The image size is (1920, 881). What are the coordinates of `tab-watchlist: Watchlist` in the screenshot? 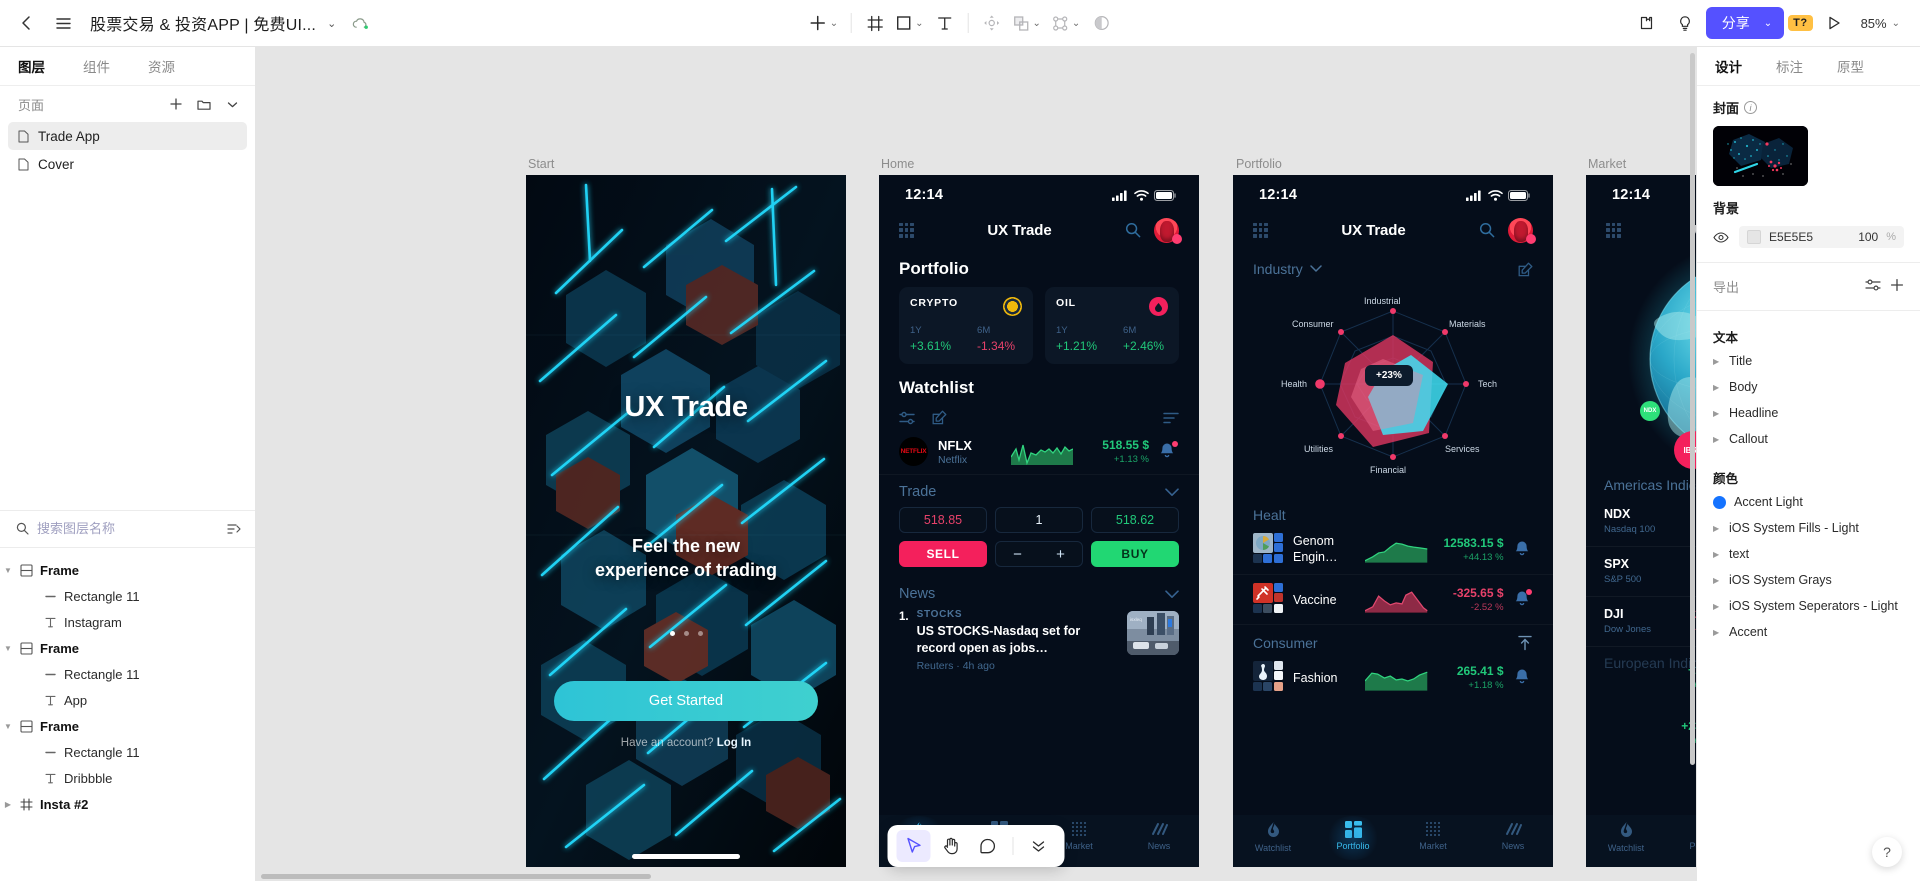 It's located at (1273, 837).